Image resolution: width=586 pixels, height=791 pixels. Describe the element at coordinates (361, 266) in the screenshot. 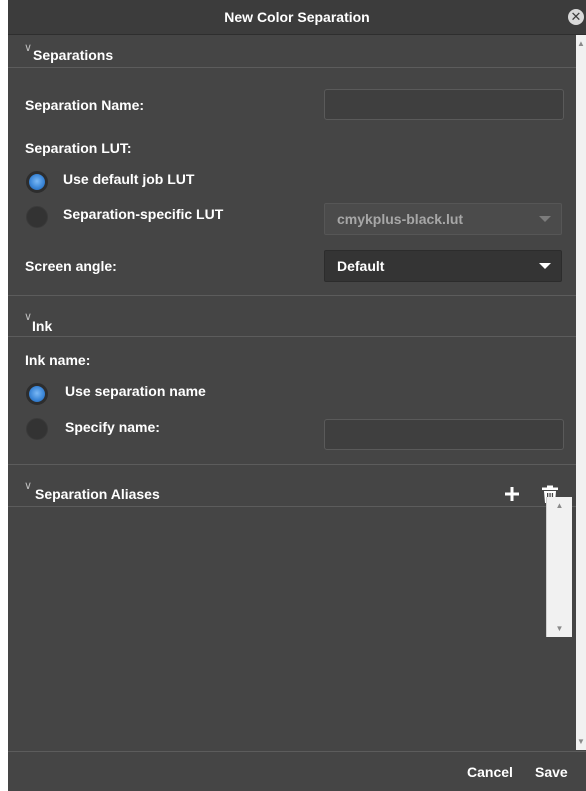

I see `screen-angle-value: Default` at that location.